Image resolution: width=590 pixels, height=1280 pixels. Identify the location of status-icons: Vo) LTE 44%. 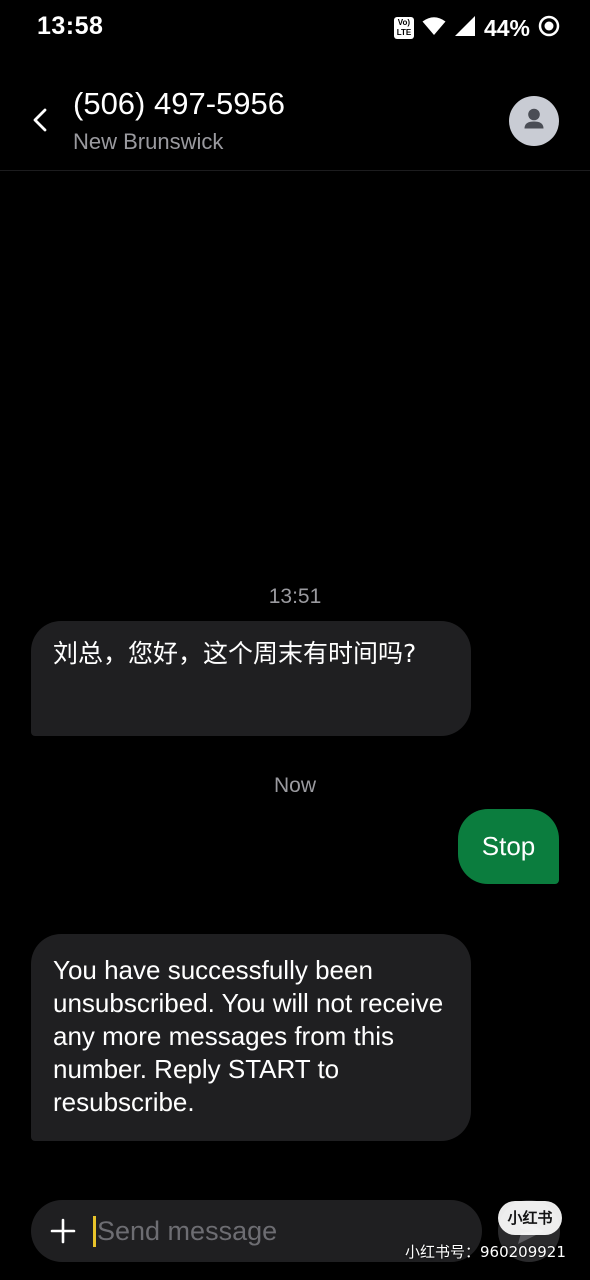
(476, 28).